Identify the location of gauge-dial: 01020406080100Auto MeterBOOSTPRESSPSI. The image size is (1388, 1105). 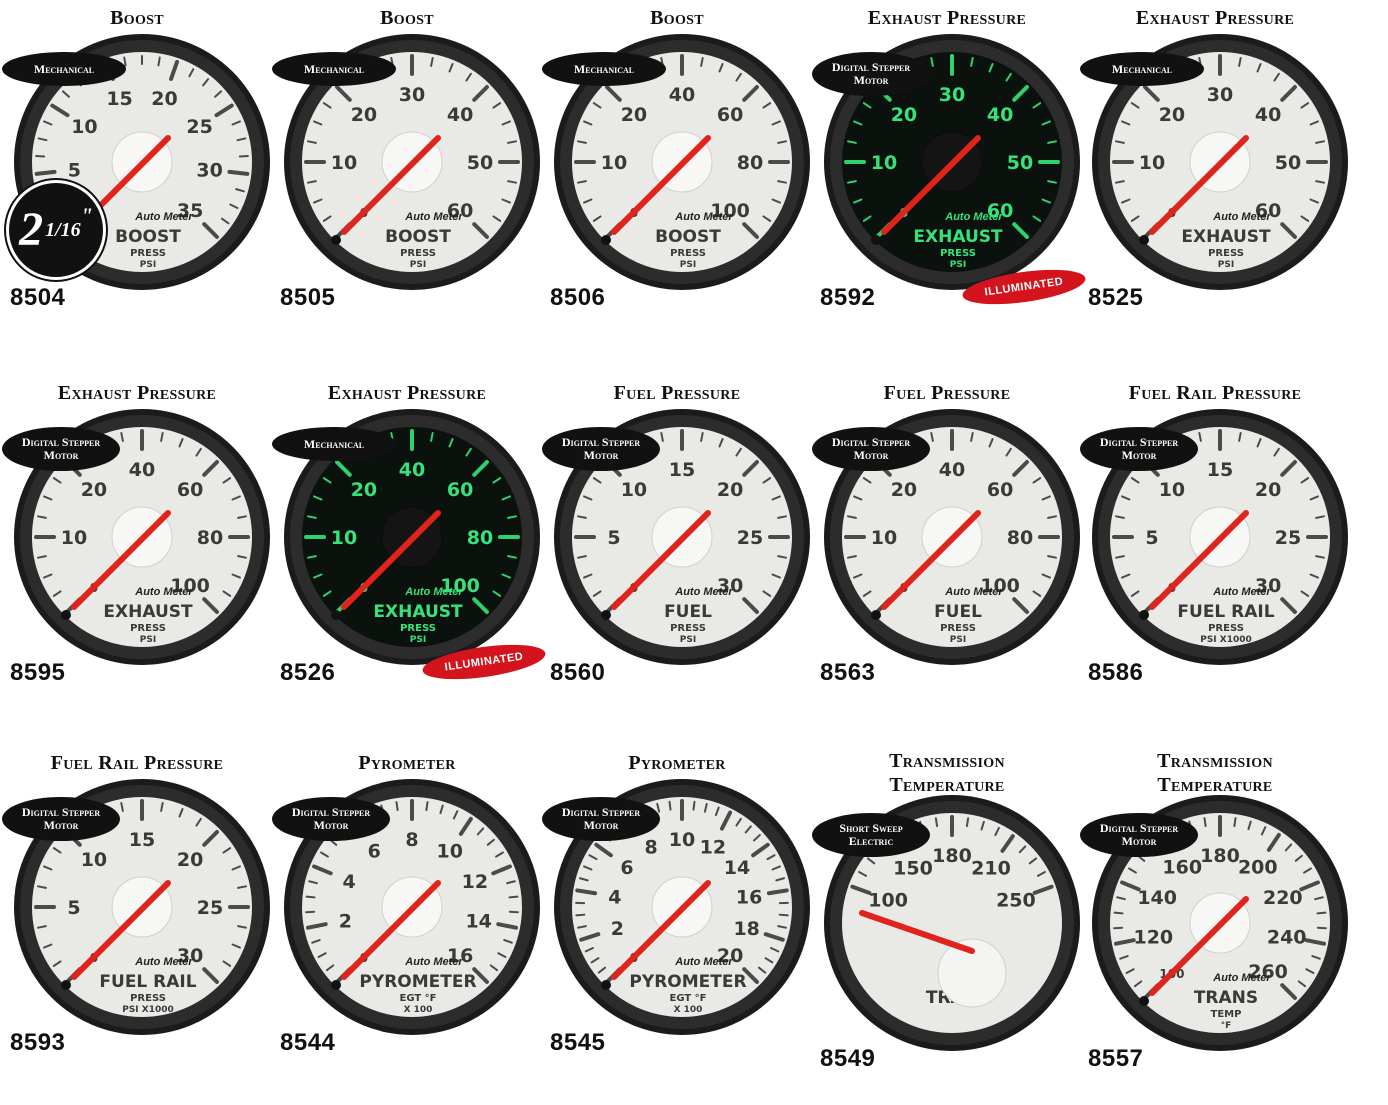
(682, 165).